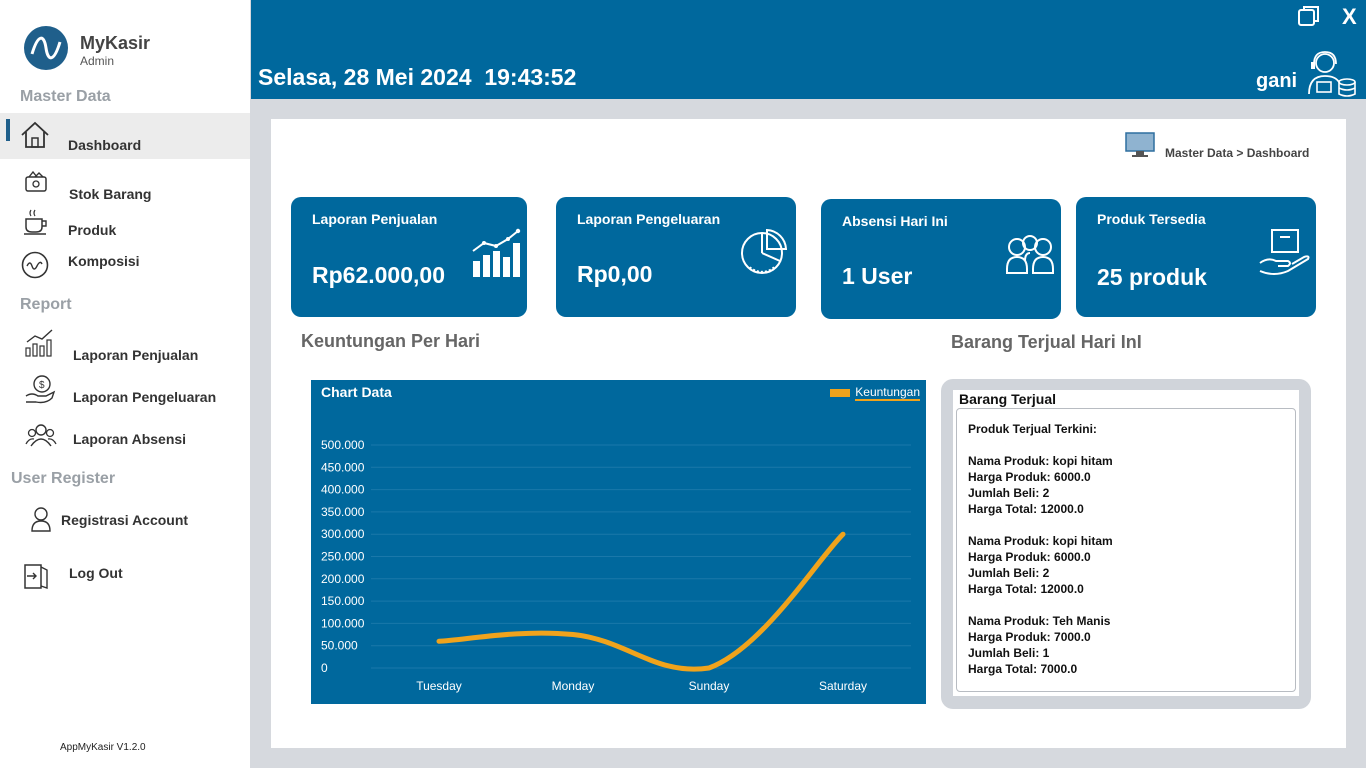 The width and height of the screenshot is (1366, 768). I want to click on legend-label: Keuntungan, so click(887, 393).